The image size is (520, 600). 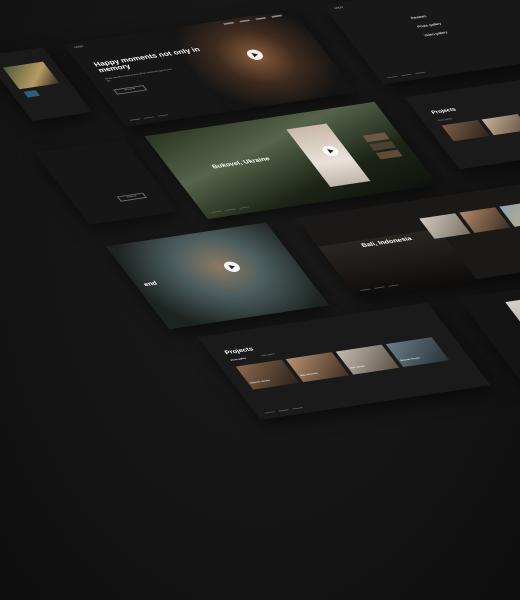 What do you see at coordinates (421, 42) in the screenshot?
I see `screen-menu: LOGO Reviews Photo gallery Video gallery` at bounding box center [421, 42].